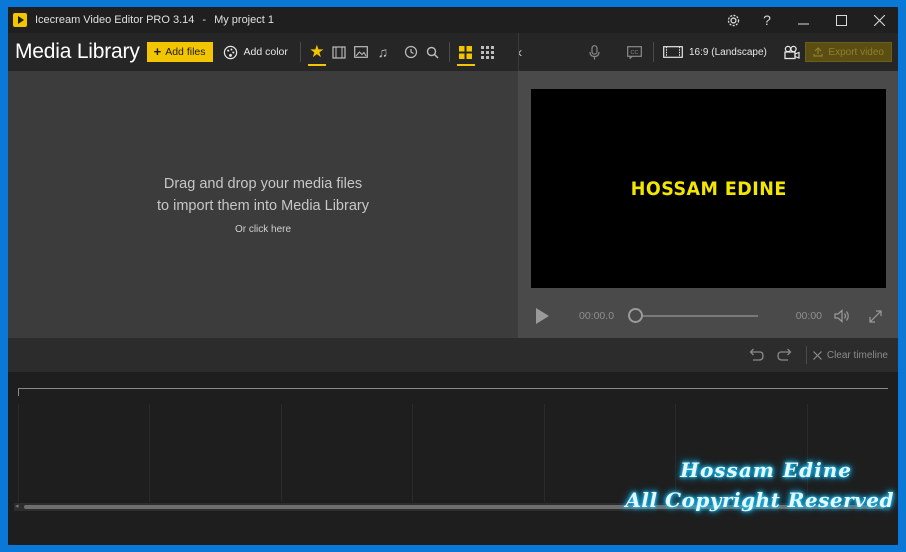 This screenshot has height=552, width=906. Describe the element at coordinates (818, 52) in the screenshot. I see `export-icon` at that location.